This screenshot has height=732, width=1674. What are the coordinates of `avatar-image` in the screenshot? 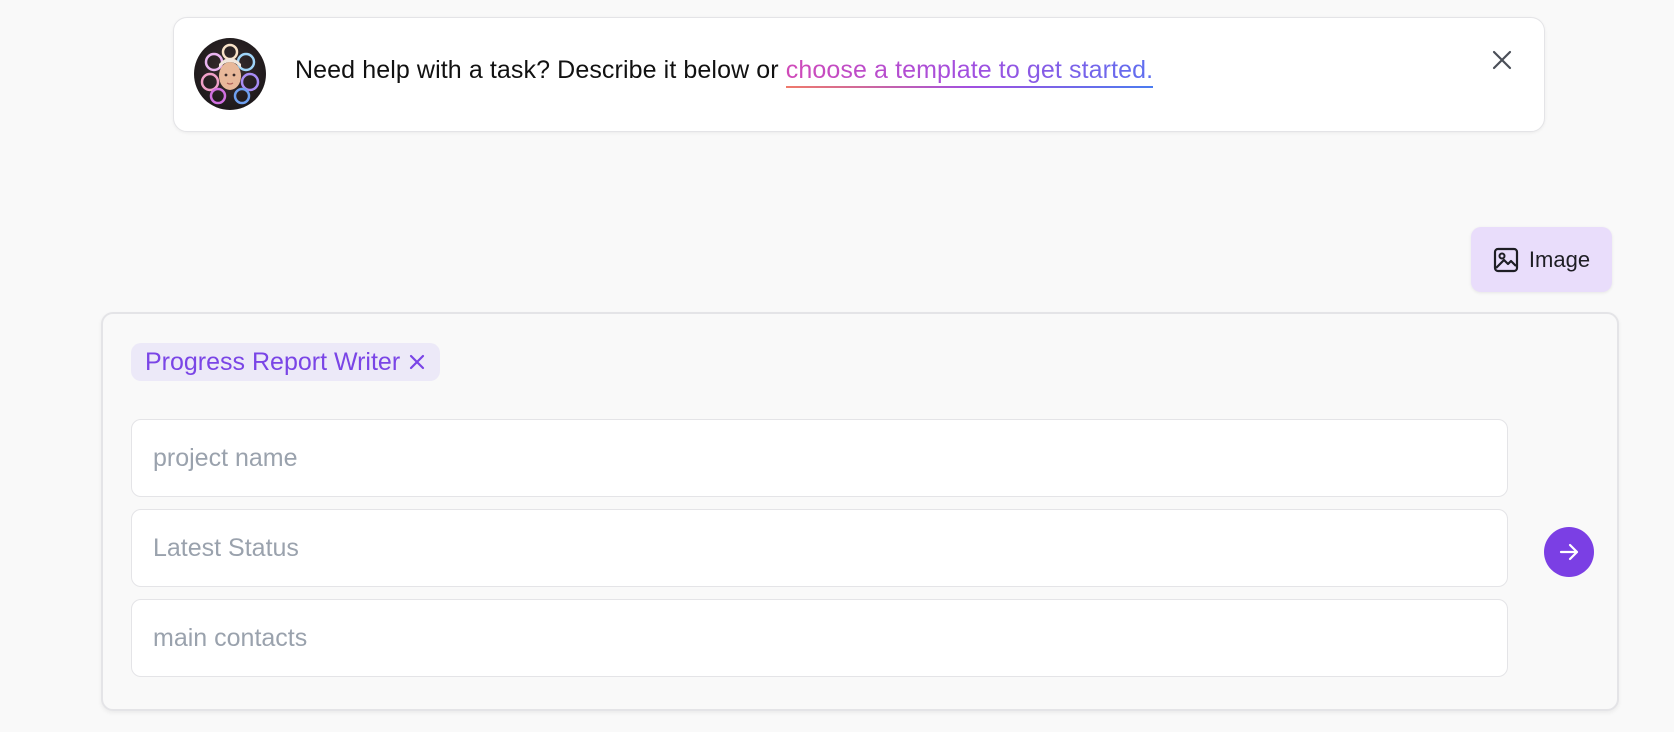 It's located at (230, 74).